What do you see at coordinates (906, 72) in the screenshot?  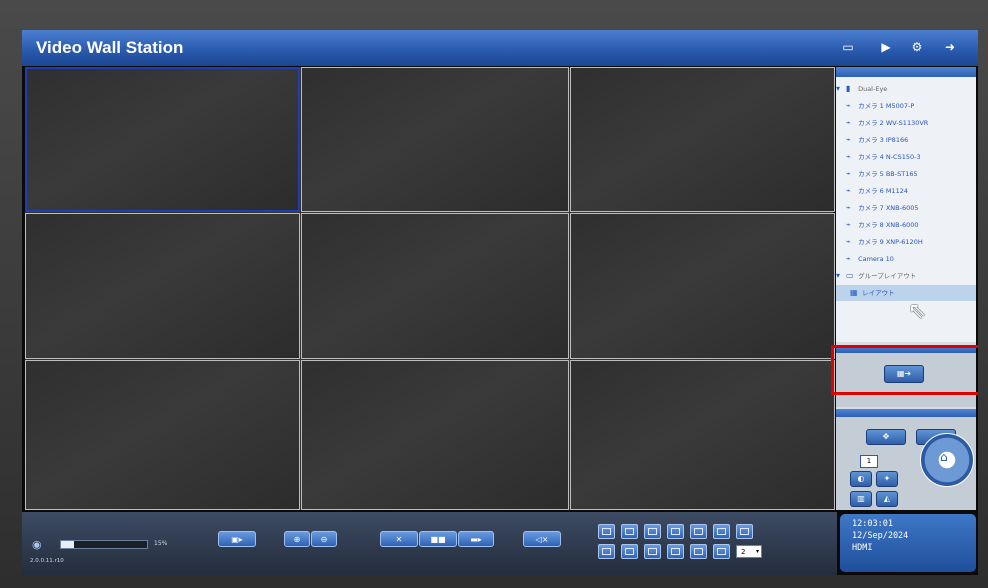 I see `tree-header` at bounding box center [906, 72].